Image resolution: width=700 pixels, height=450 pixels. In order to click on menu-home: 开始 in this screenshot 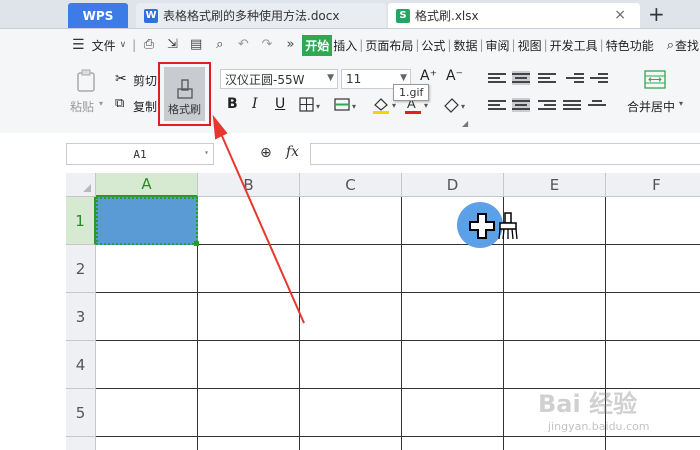, I will do `click(317, 45)`.